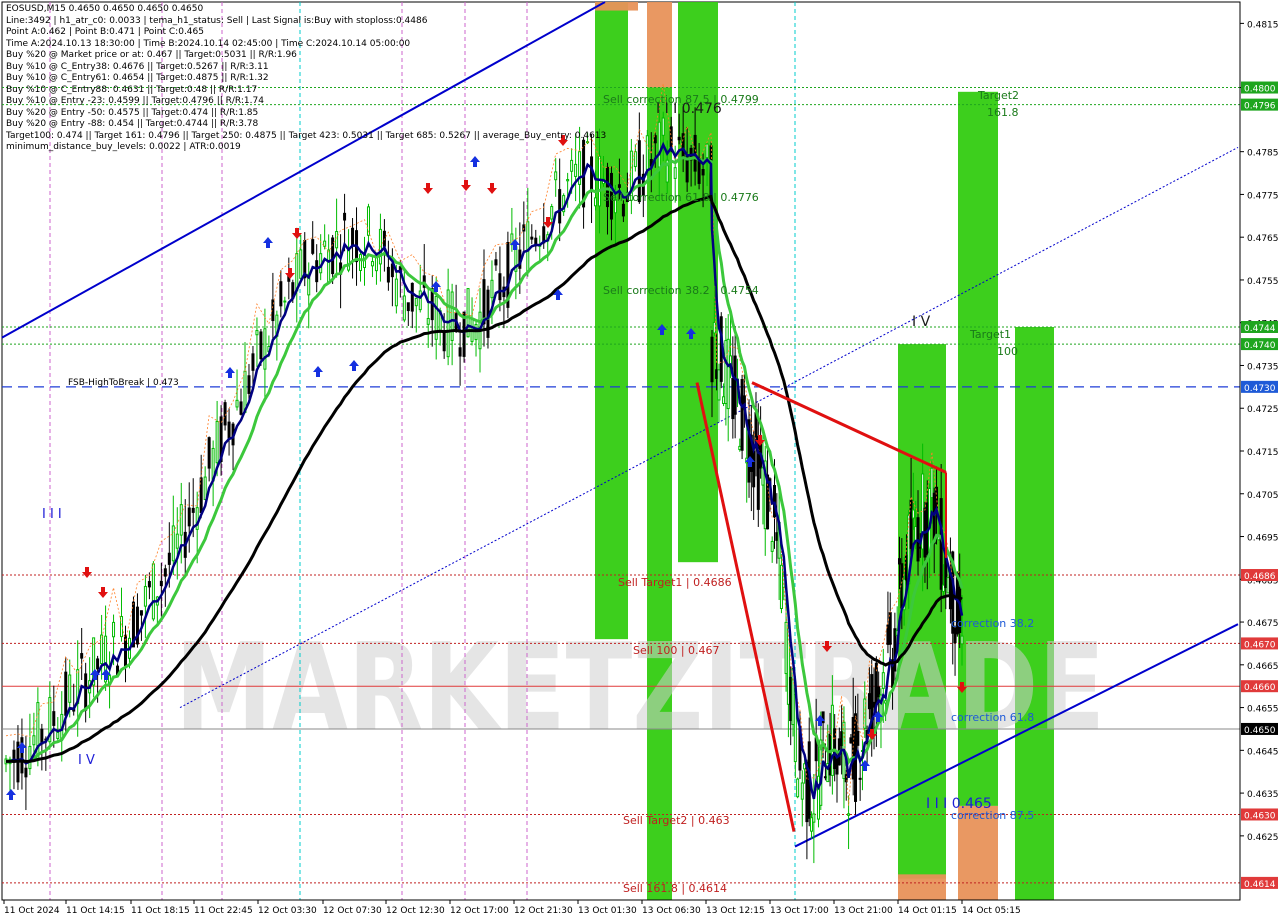  What do you see at coordinates (123, 383) in the screenshot?
I see `level-label: FSB-HighToBreak | 0.473` at bounding box center [123, 383].